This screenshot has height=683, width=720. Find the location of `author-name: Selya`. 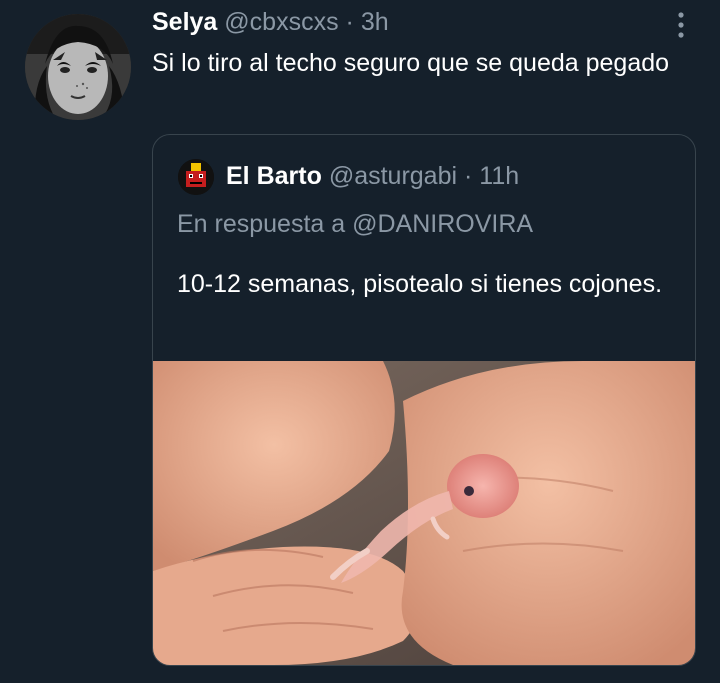

author-name: Selya is located at coordinates (184, 22).